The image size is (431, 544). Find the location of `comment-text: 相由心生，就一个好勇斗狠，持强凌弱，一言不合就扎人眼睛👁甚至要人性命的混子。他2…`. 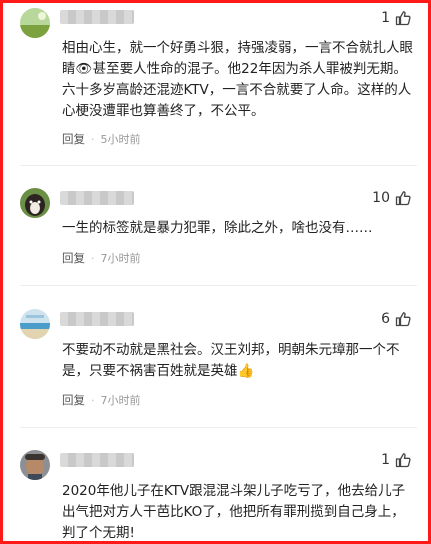

comment-text: 相由心生，就一个好勇斗狠，持强凌弱，一言不合就扎人眼睛👁甚至要人性命的混子。他2… is located at coordinates (237, 79).